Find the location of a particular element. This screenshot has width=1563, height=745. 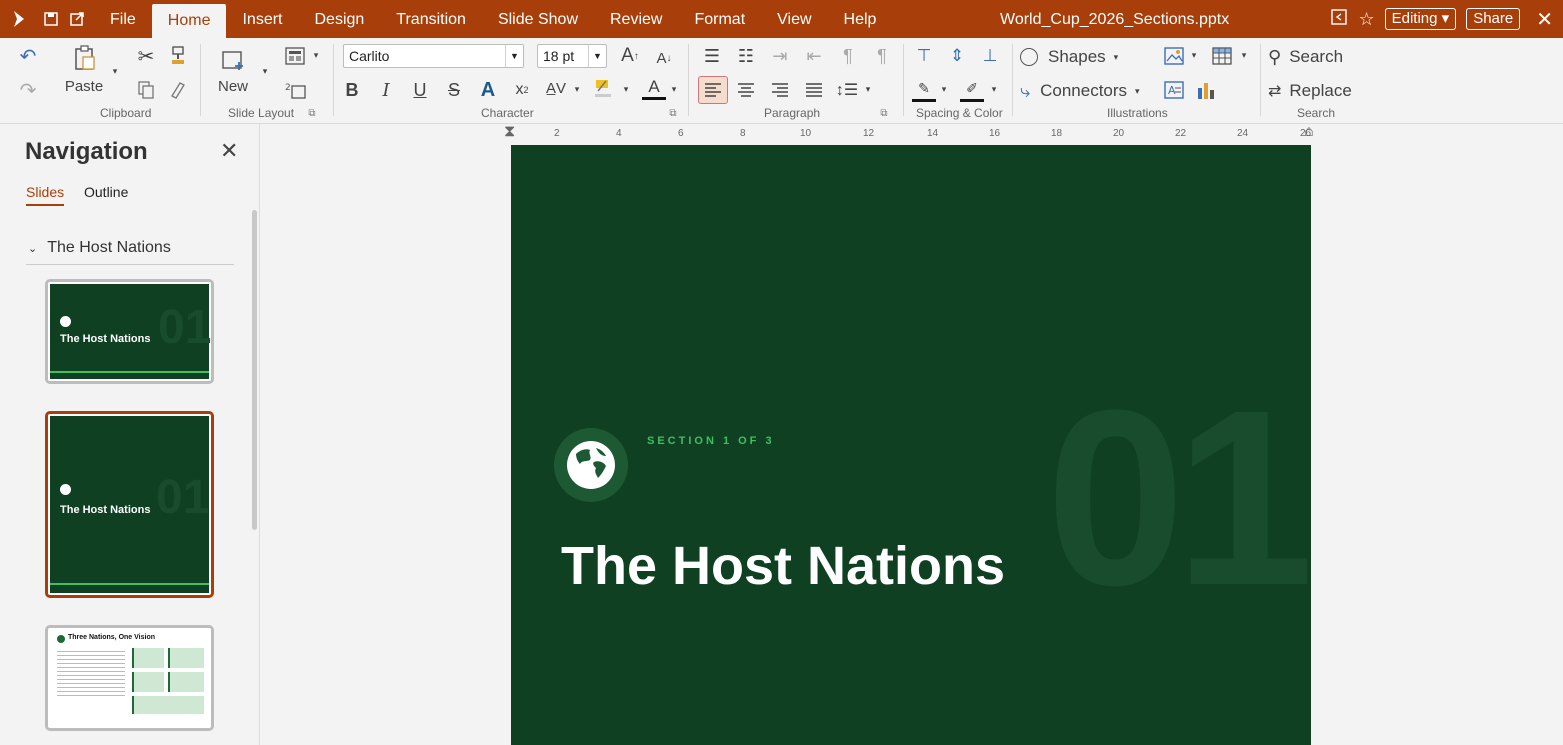

menu-transition: Transition is located at coordinates (431, 19).